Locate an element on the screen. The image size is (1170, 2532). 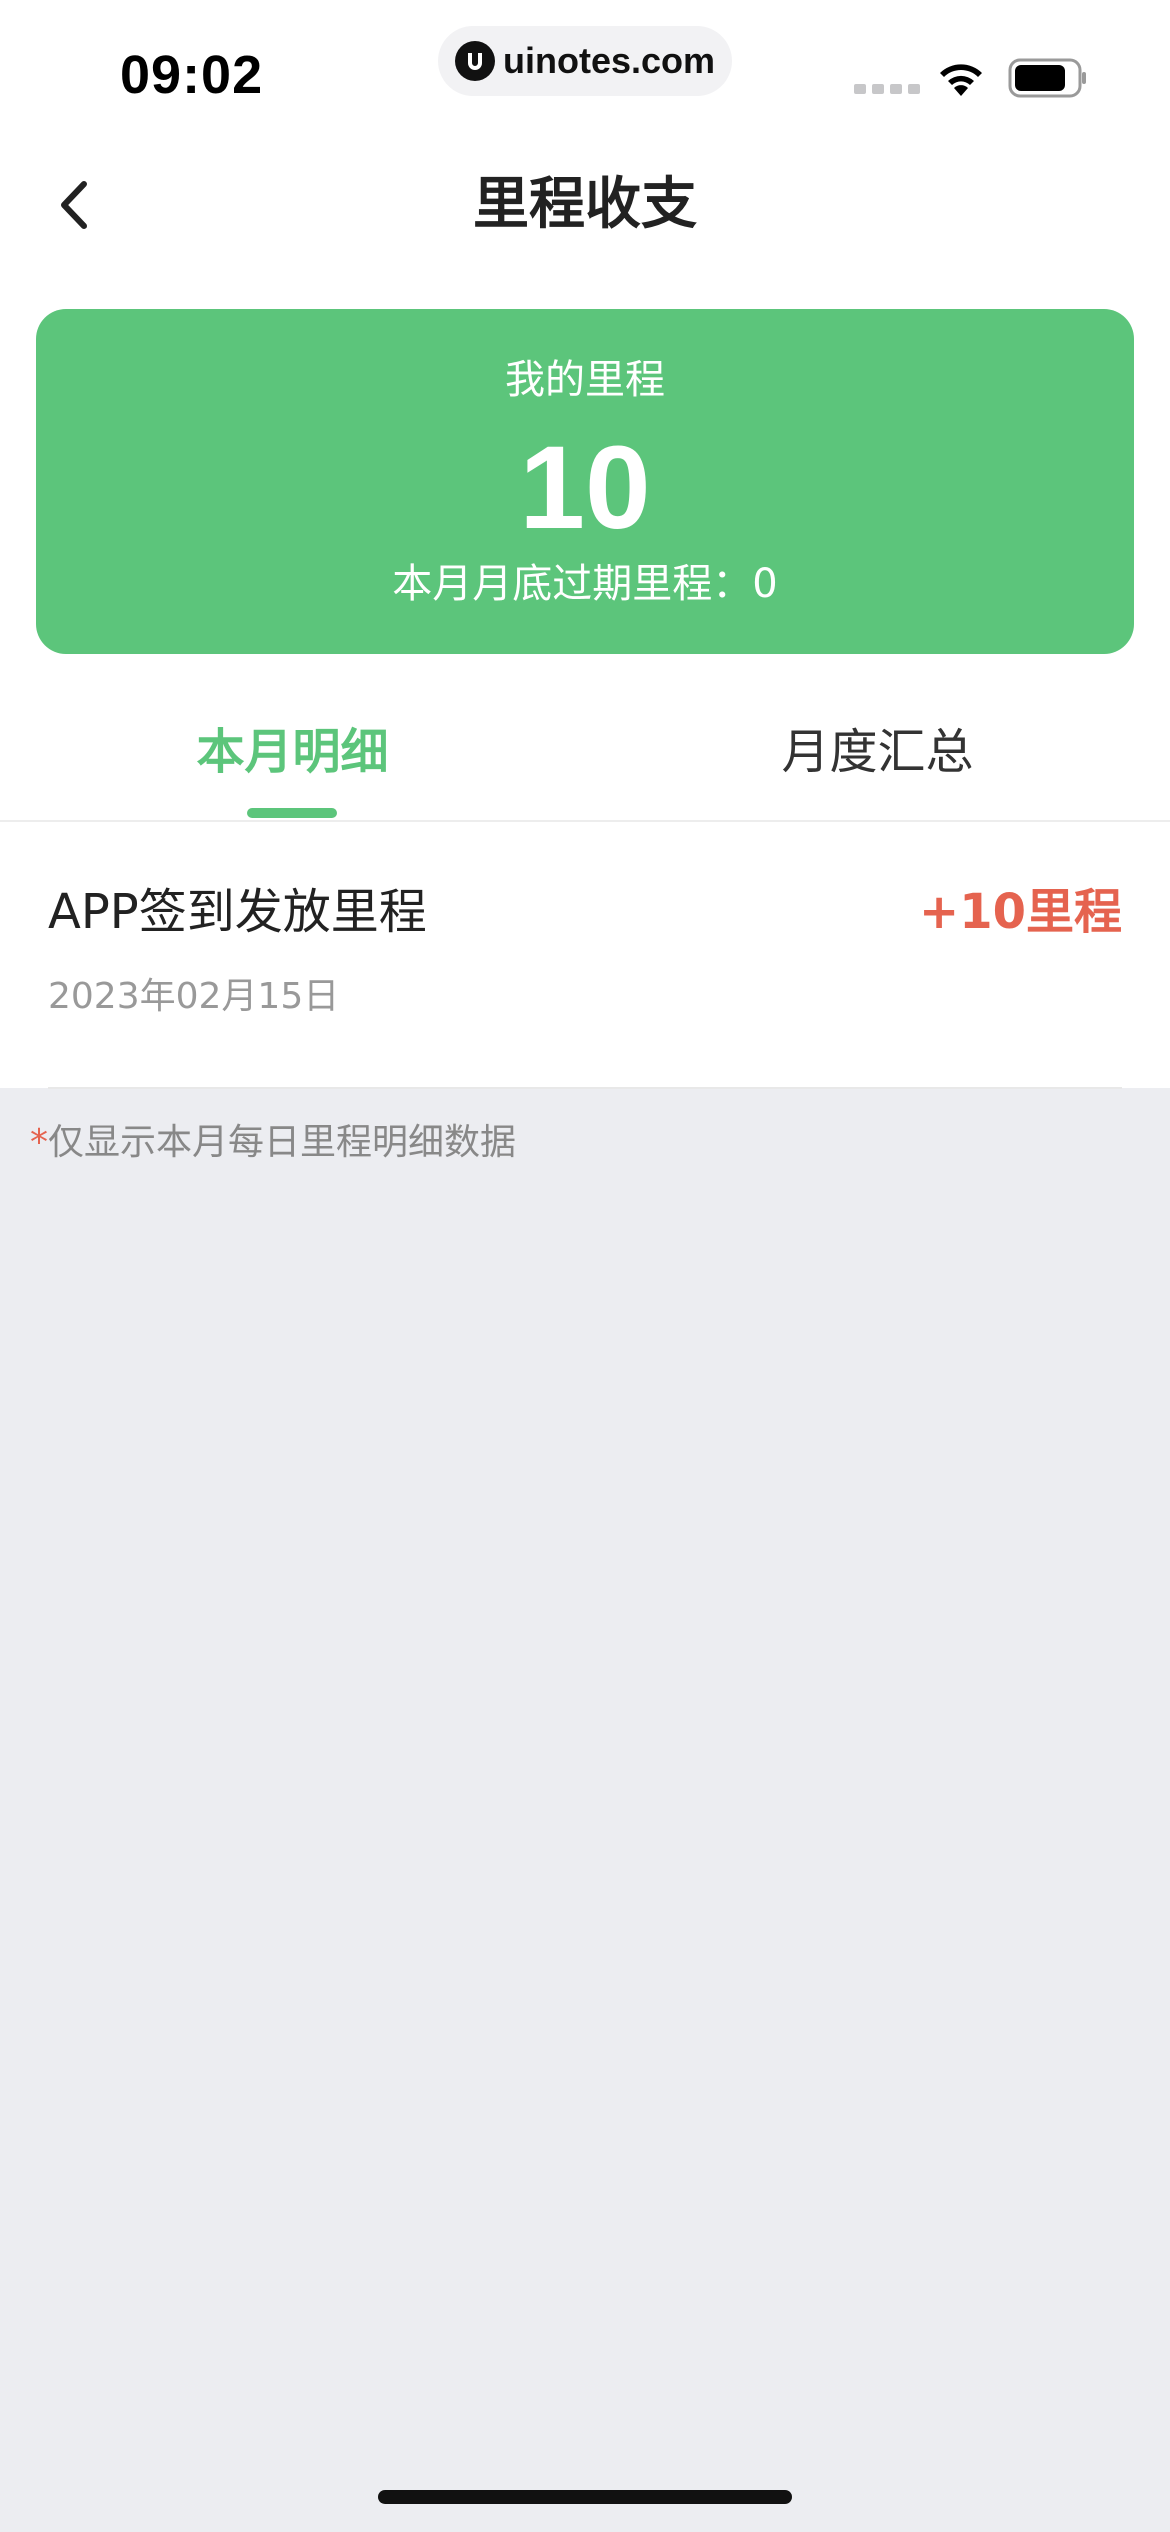
footnote: *仅显示本月每日里程明细数据 is located at coordinates (273, 1143).